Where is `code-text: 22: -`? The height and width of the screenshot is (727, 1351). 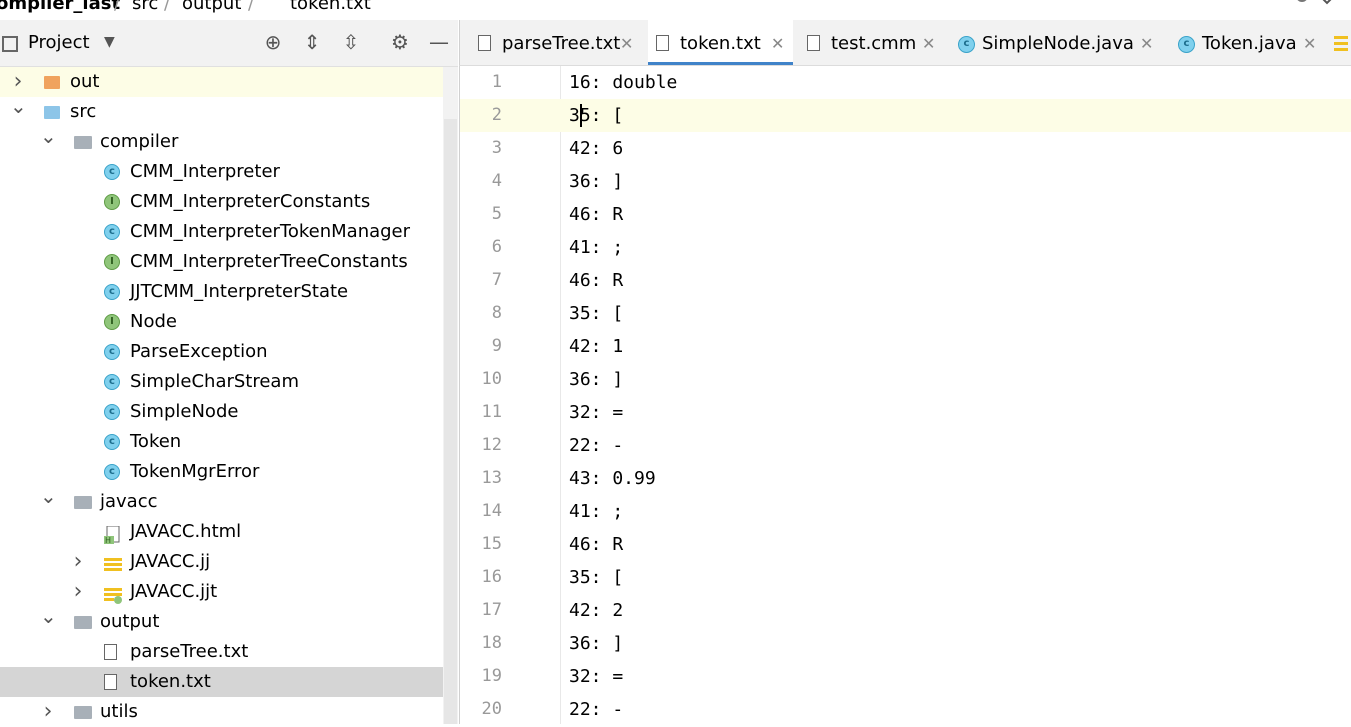
code-text: 22: - is located at coordinates (596, 445).